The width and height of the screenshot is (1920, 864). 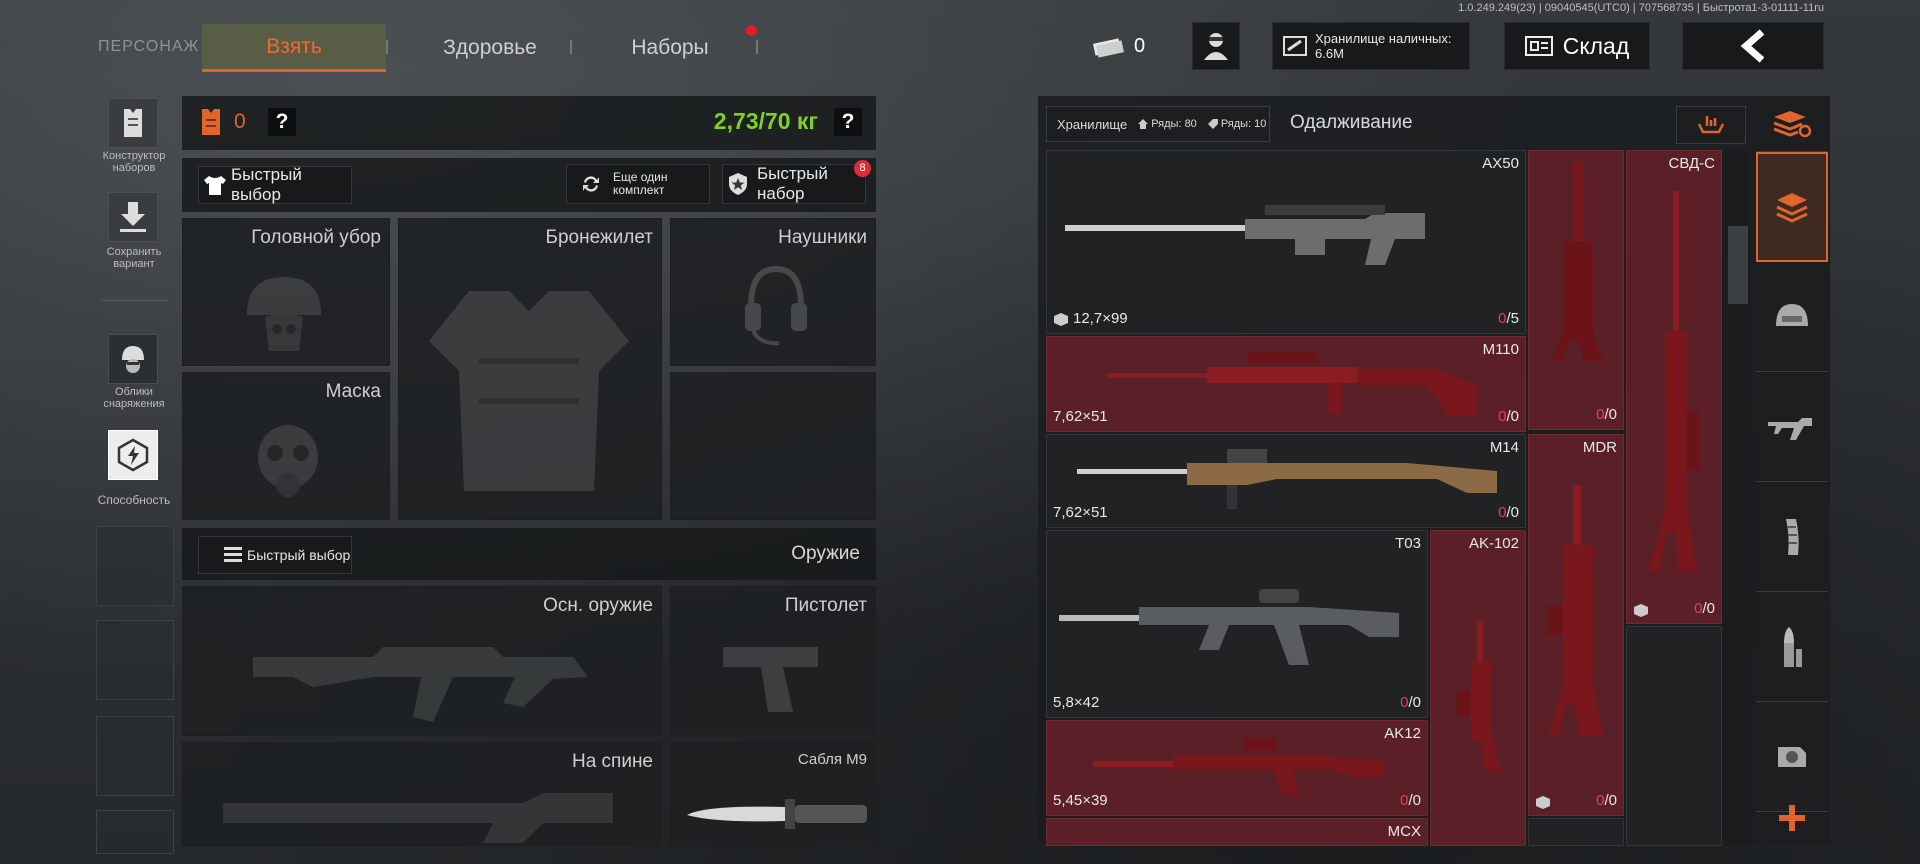 I want to click on ability-button, so click(x=133, y=455).